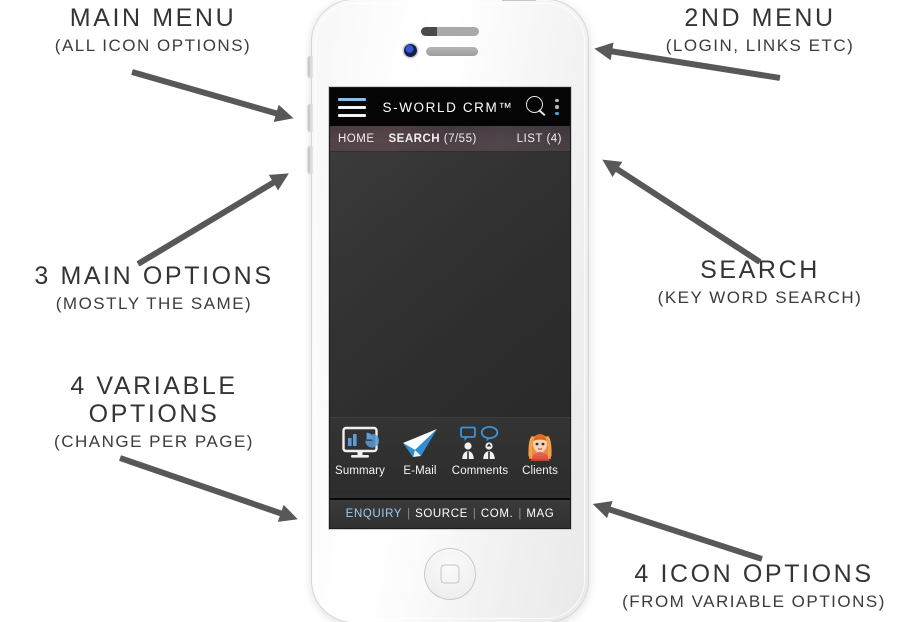  I want to click on home-button, so click(450, 574).